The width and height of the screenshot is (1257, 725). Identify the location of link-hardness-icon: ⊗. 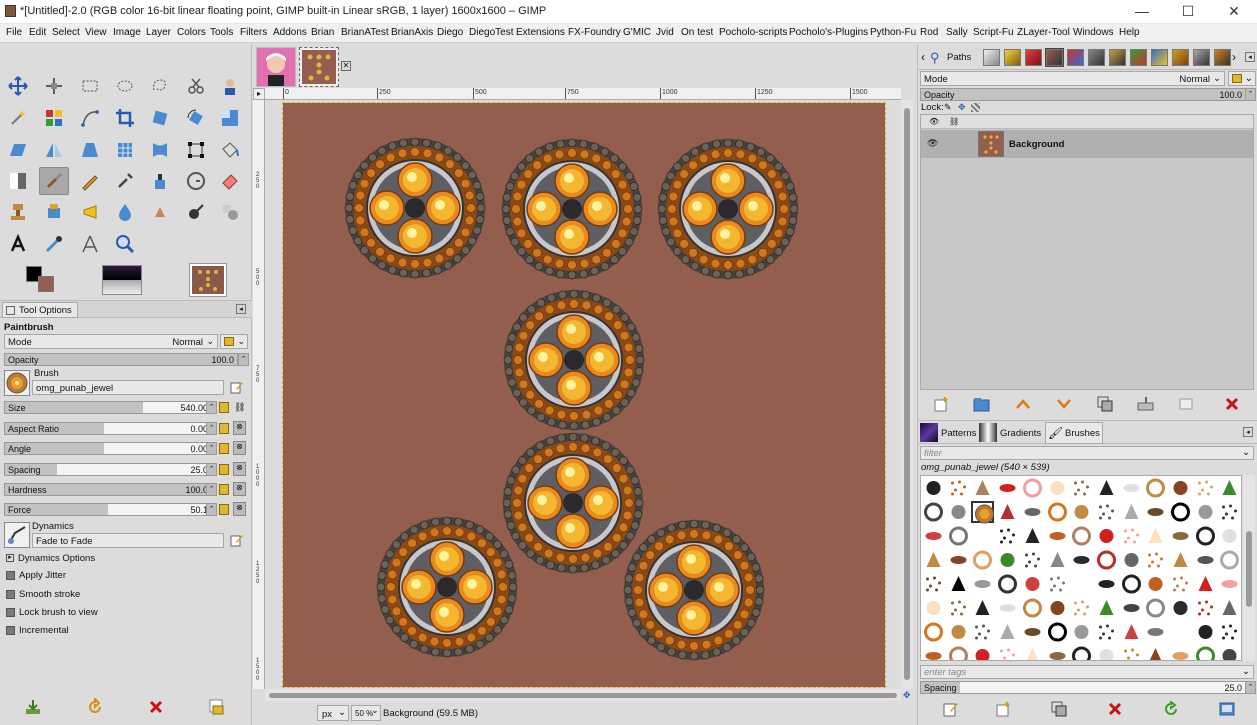
(239, 489).